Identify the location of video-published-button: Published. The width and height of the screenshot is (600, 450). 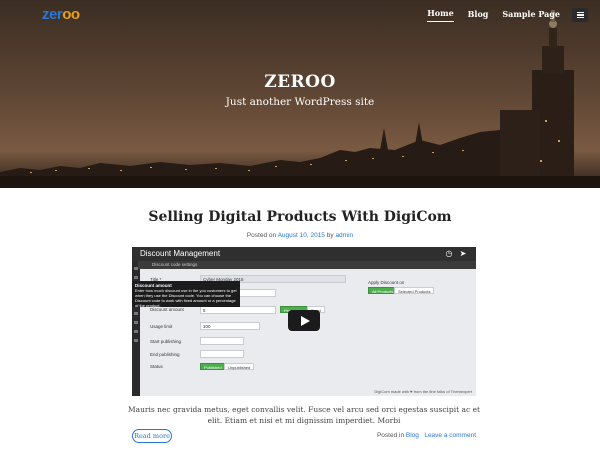
(213, 366).